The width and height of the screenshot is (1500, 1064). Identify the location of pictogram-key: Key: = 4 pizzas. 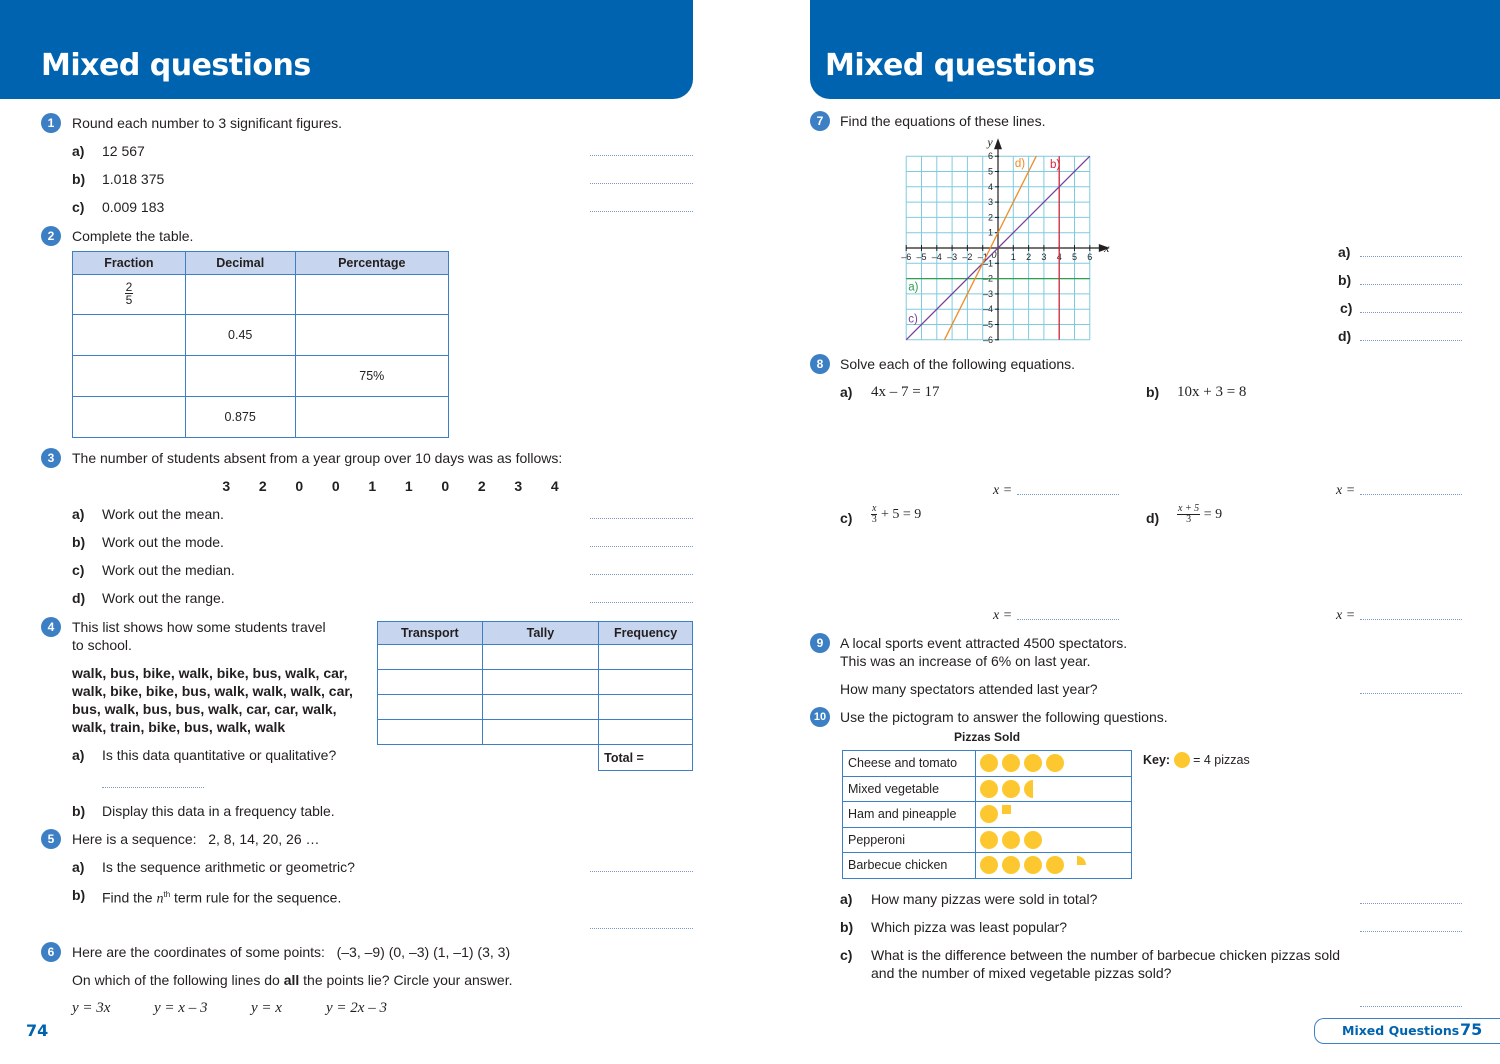
(1196, 760).